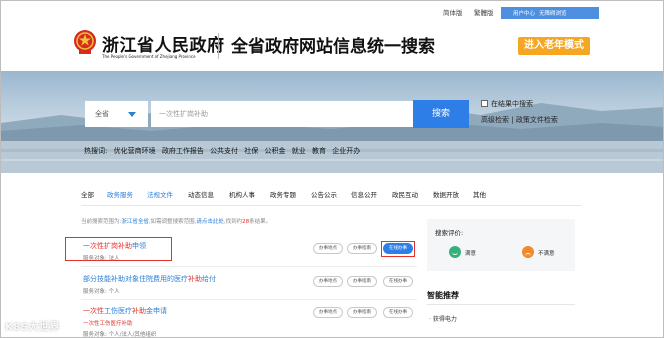 The width and height of the screenshot is (664, 338). I want to click on result-meta: 服务对象: 个人, so click(149, 291).